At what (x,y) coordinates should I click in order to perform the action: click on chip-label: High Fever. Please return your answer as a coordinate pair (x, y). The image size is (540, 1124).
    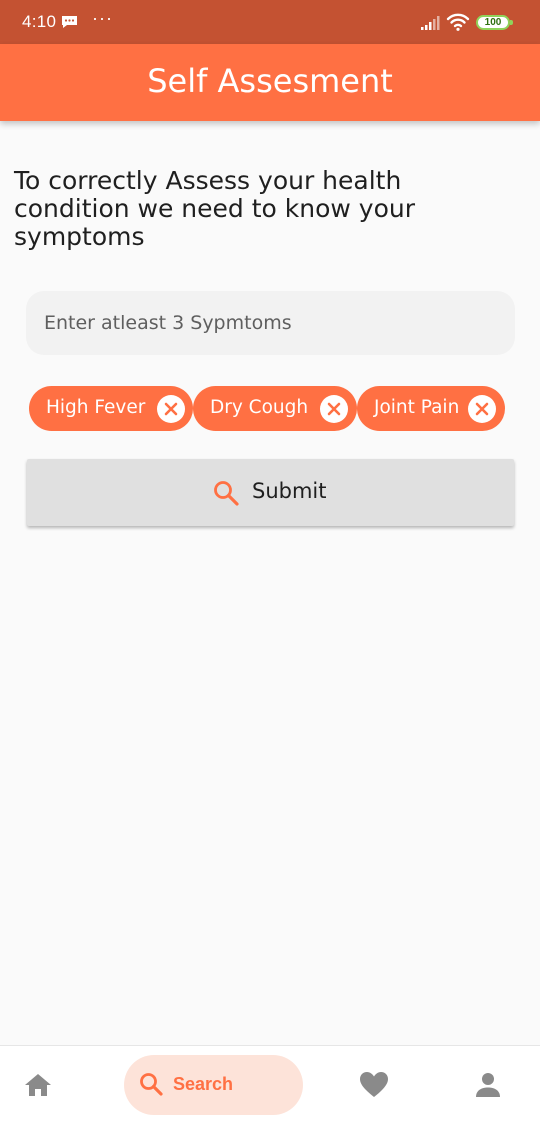
    Looking at the image, I should click on (96, 407).